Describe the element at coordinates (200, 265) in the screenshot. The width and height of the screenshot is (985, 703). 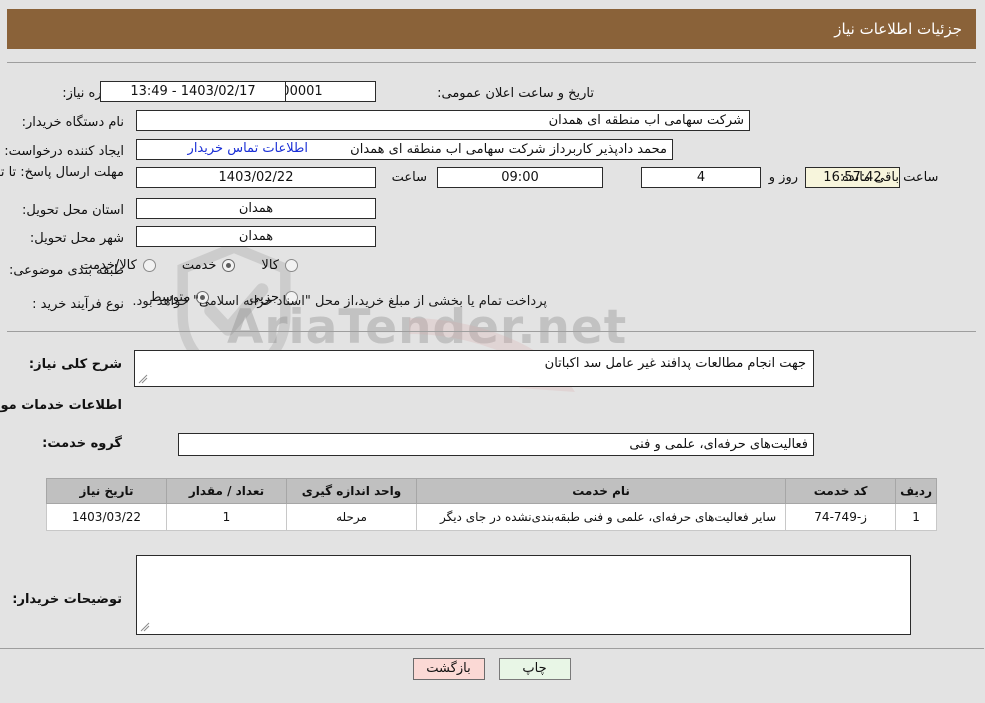
I see `category-option-label: خدمت` at that location.